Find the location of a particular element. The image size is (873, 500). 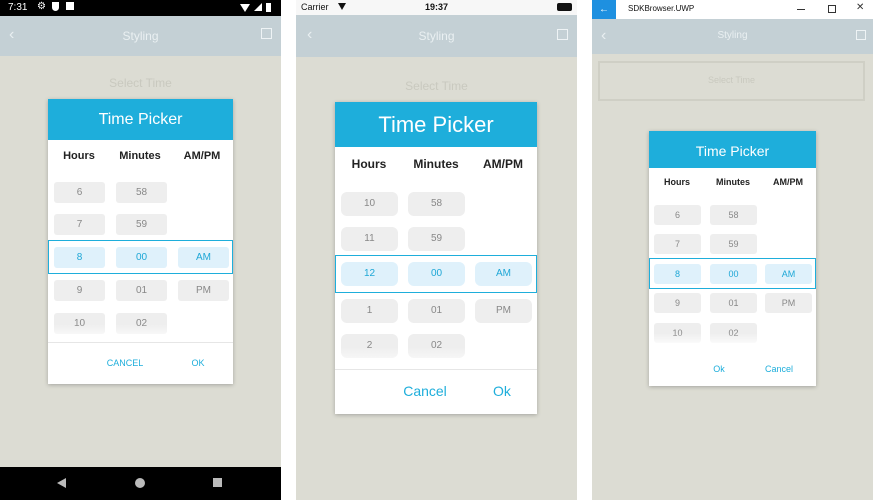

back-button: ← is located at coordinates (604, 9).